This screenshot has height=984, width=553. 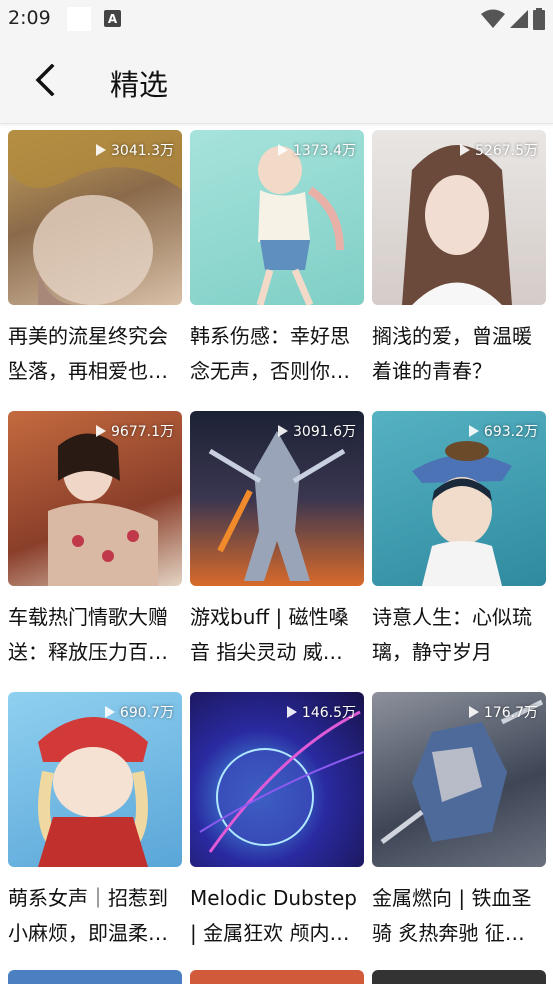 What do you see at coordinates (459, 355) in the screenshot?
I see `playlist-title: 搁浅的爱，曾温暖着谁的青春？` at bounding box center [459, 355].